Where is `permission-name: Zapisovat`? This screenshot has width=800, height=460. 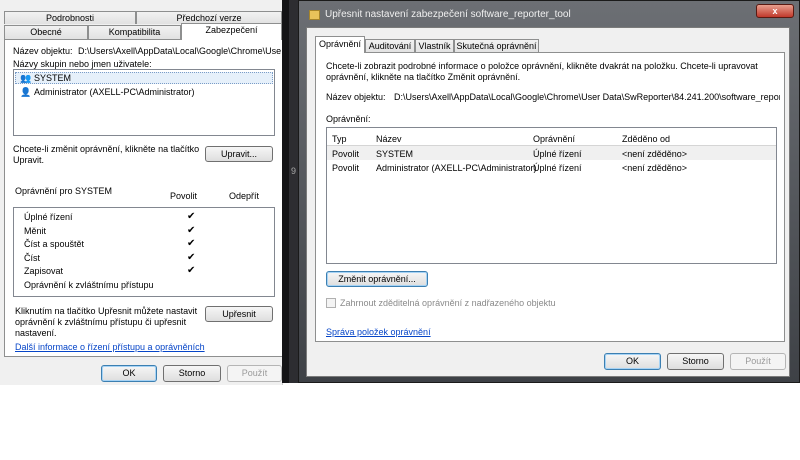 permission-name: Zapisovat is located at coordinates (44, 271).